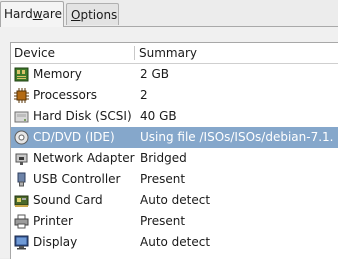  I want to click on tab-hardware-mnemonic: w, so click(37, 14).